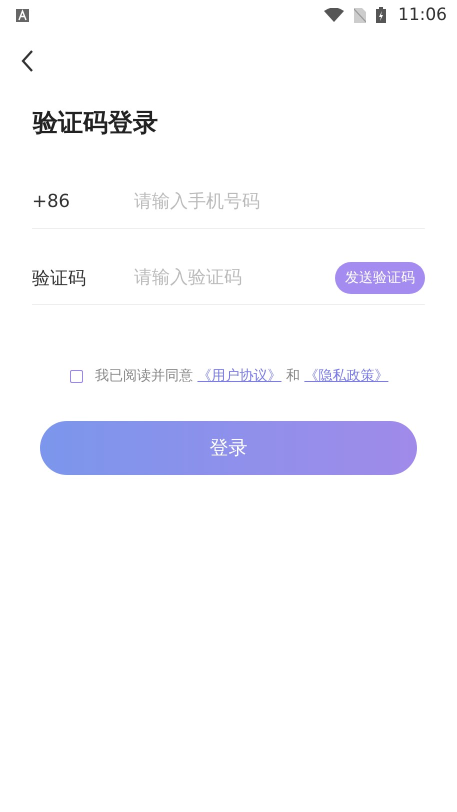  Describe the element at coordinates (22, 15) in the screenshot. I see `keyboard-icon` at that location.